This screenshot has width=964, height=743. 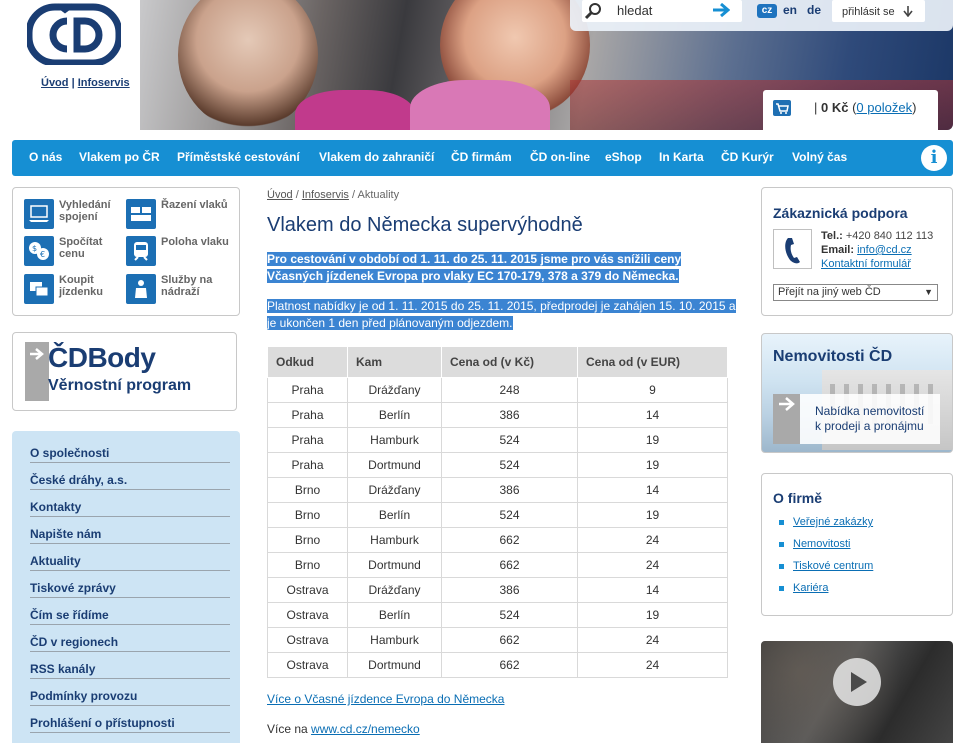 I want to click on left-menu-item: Tiskové zprávy, so click(x=130, y=584).